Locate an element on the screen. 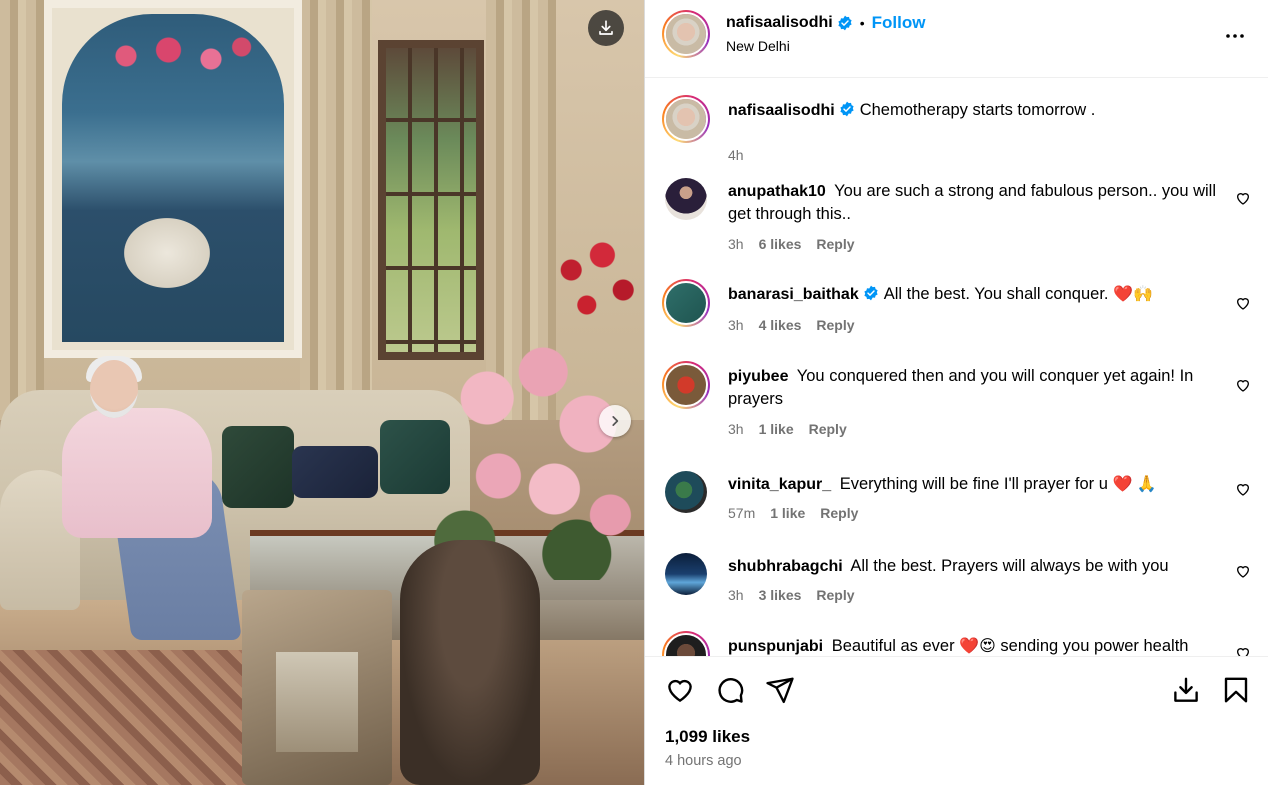 The width and height of the screenshot is (1268, 785). post-location: New Delhi is located at coordinates (758, 46).